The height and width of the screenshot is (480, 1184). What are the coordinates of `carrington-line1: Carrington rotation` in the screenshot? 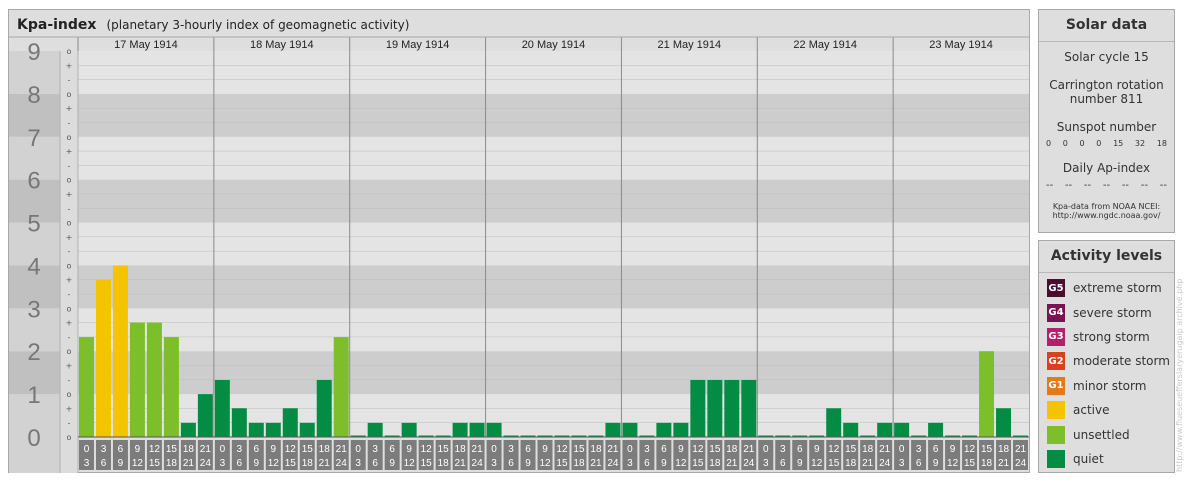 It's located at (1106, 85).